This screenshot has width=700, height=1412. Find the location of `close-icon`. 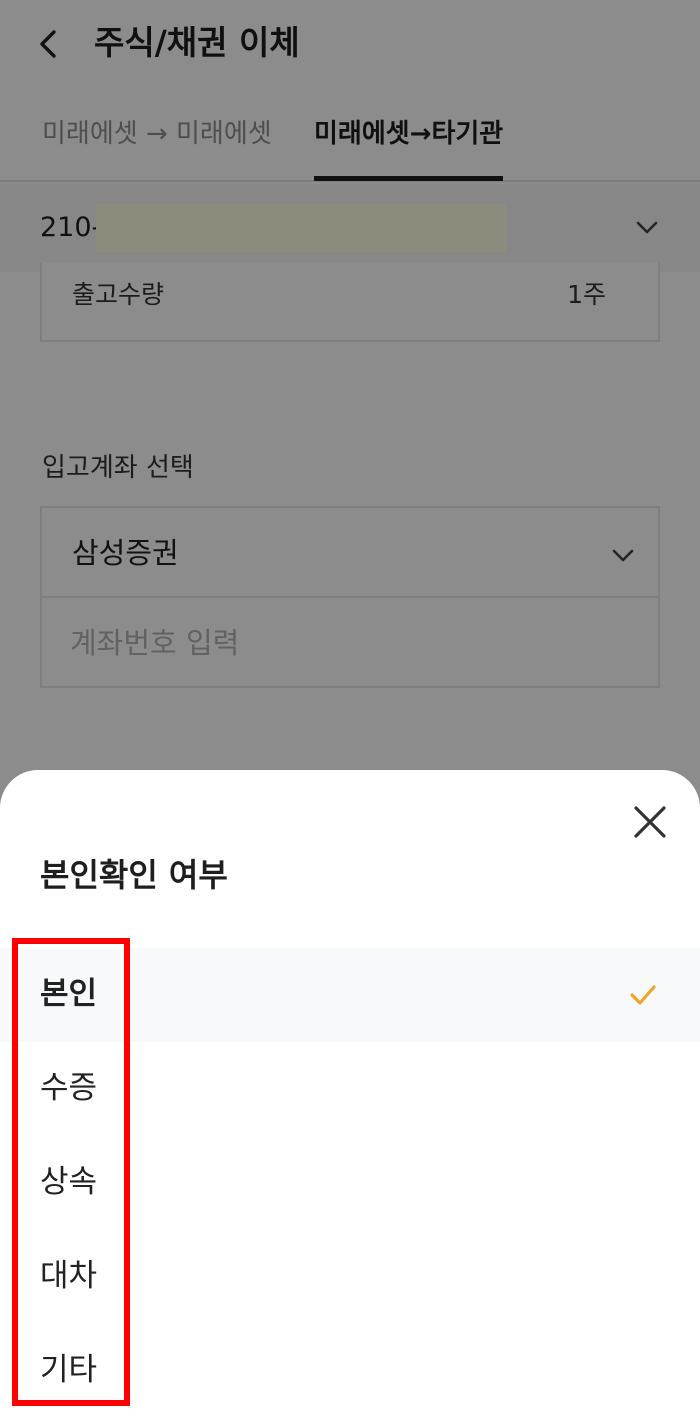

close-icon is located at coordinates (650, 822).